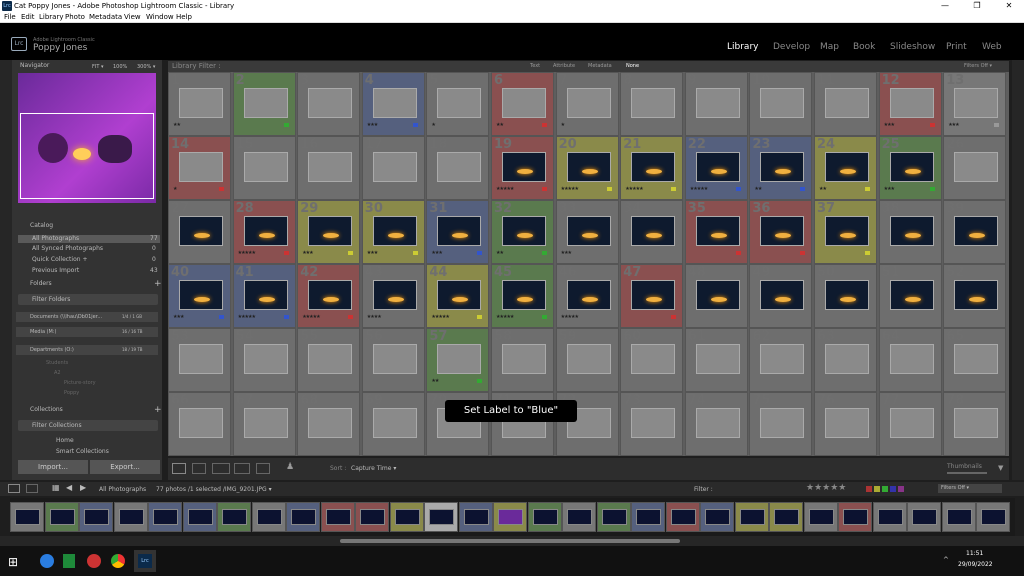 This screenshot has height=576, width=1024. I want to click on zoom-fit: FIT ▾, so click(98, 67).